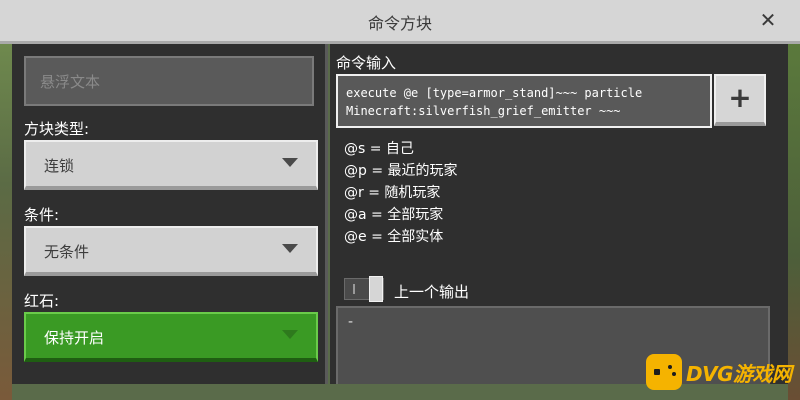 This screenshot has height=400, width=800. Describe the element at coordinates (169, 81) in the screenshot. I see `hover-text-input: 悬浮文本` at that location.